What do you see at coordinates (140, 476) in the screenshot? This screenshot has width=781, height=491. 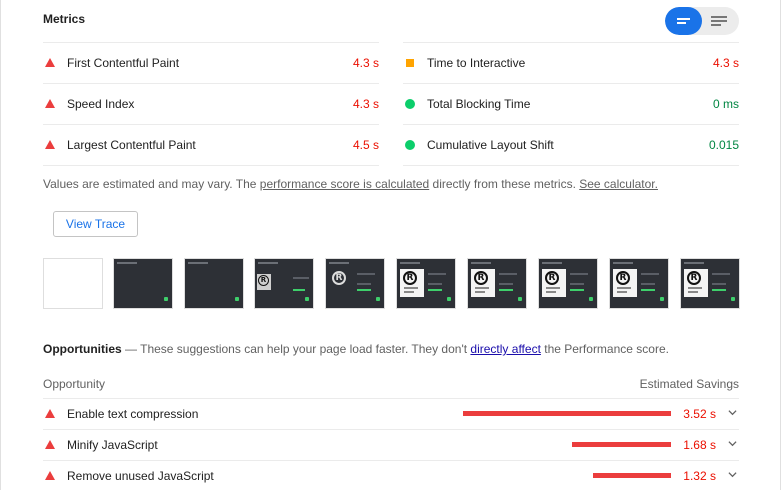 I see `opportunity-label: Remove unused JavaScript` at bounding box center [140, 476].